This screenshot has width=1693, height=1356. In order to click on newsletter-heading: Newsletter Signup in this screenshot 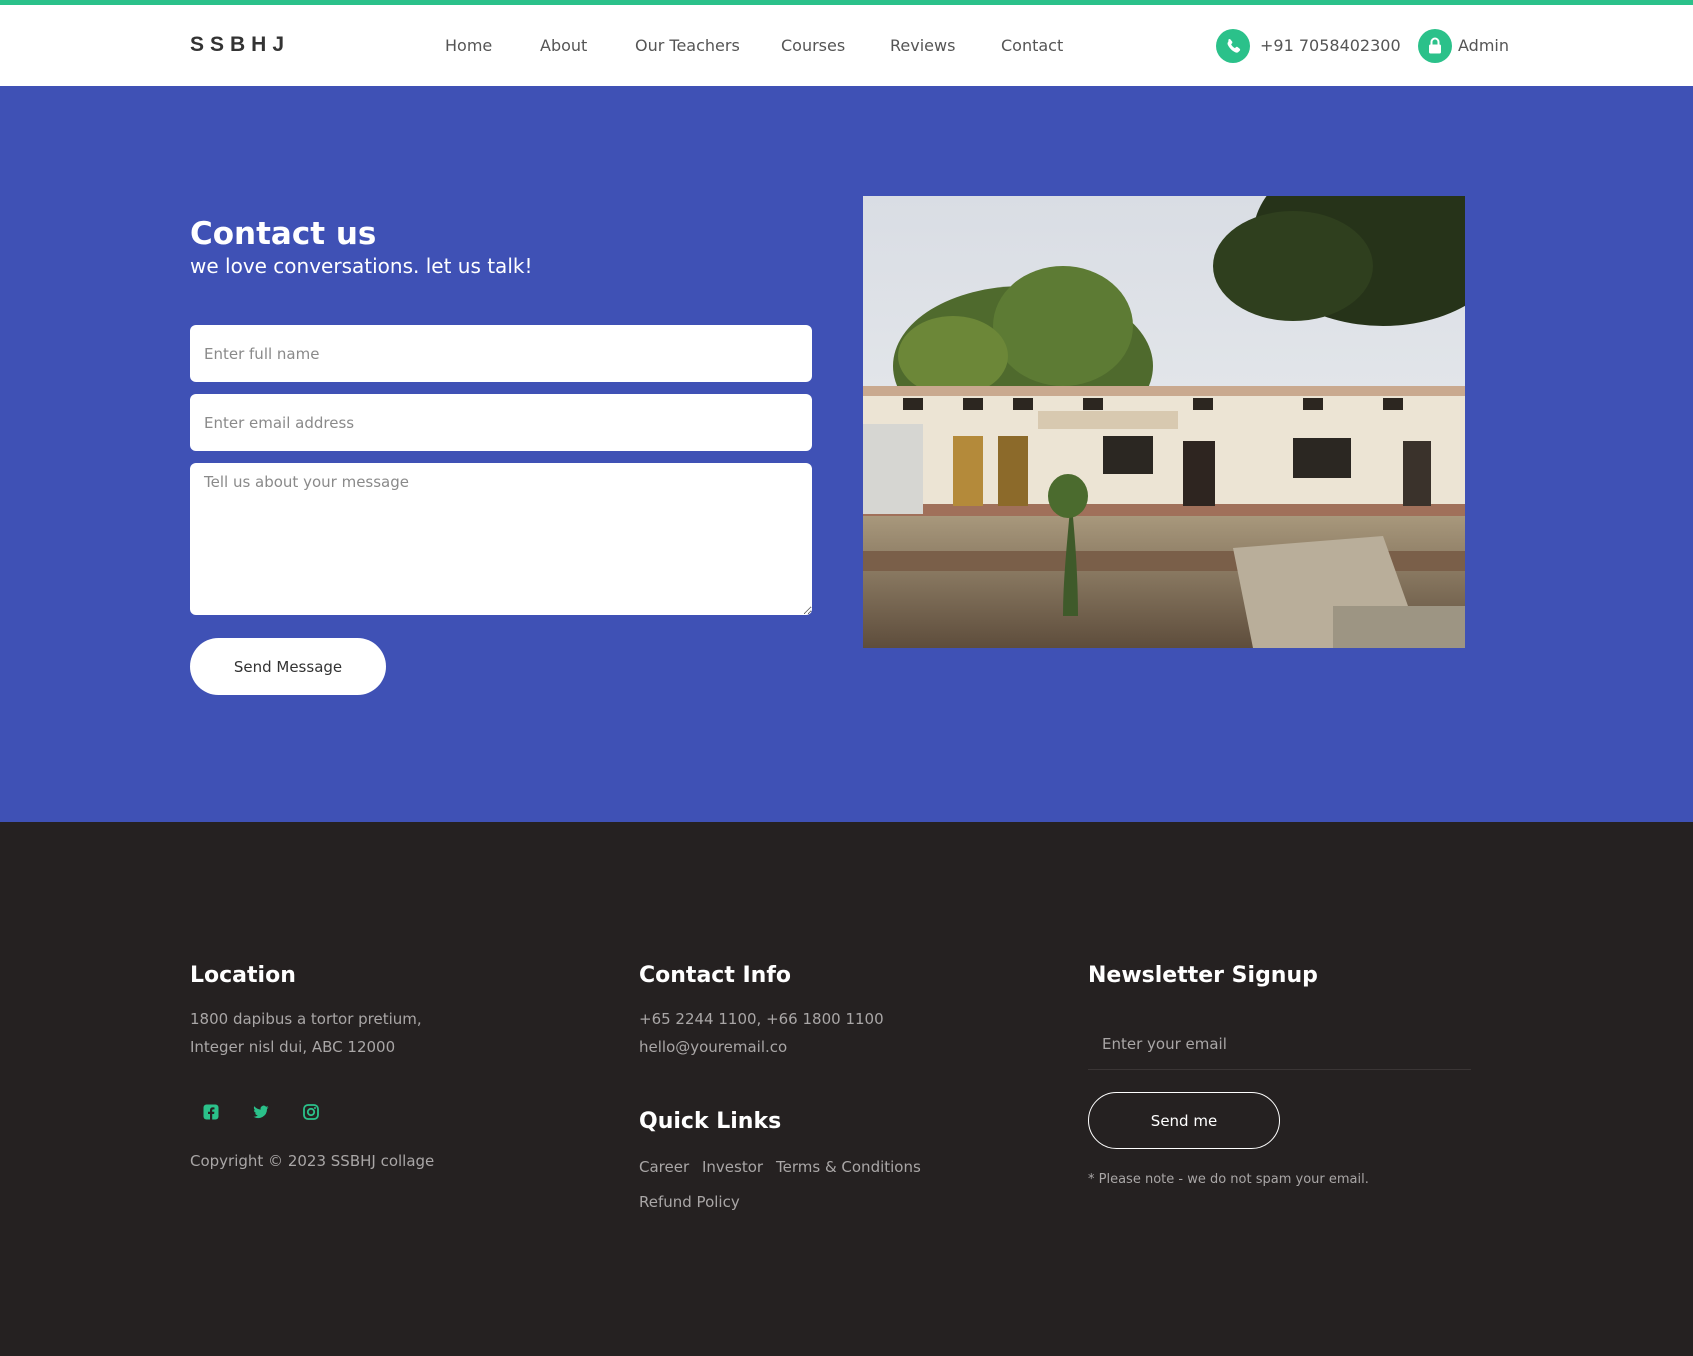, I will do `click(1203, 975)`.